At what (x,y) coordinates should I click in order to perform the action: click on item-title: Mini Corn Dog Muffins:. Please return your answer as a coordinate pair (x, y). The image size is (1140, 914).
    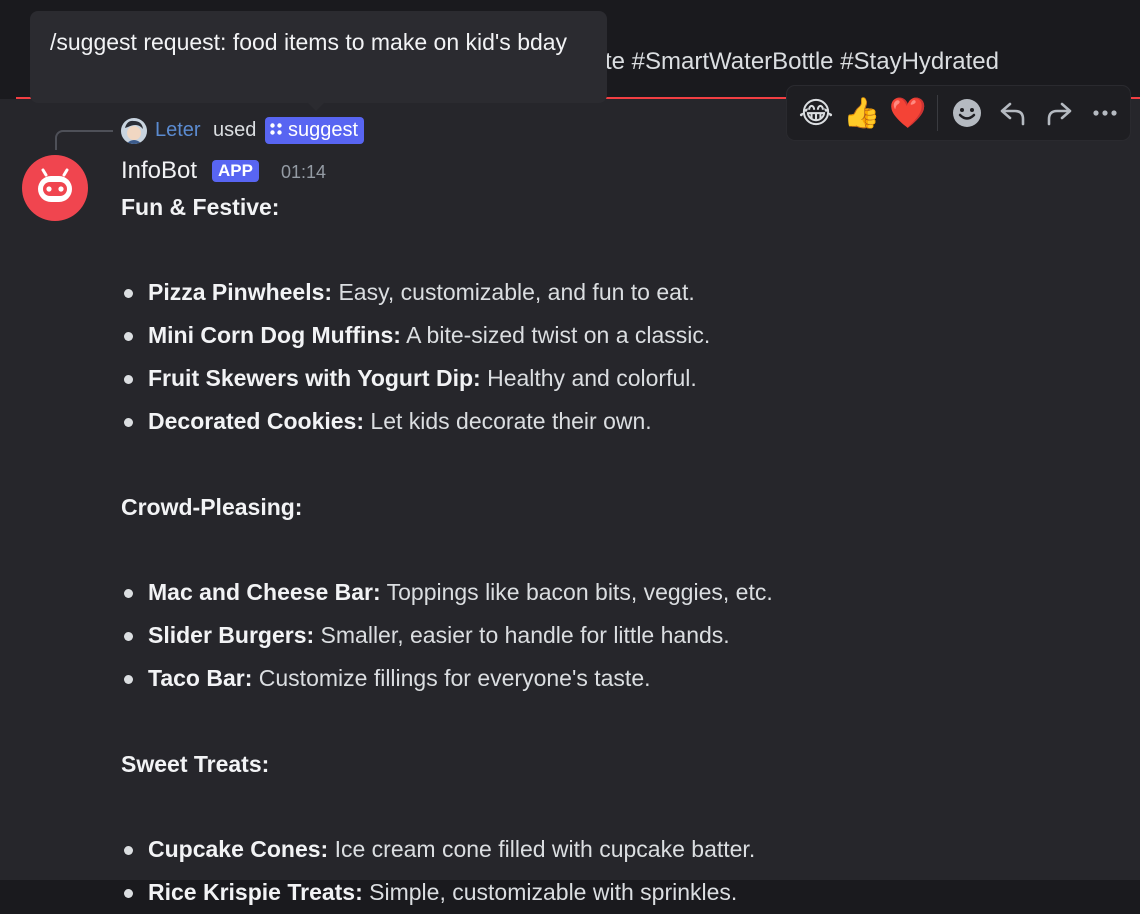
    Looking at the image, I should click on (274, 335).